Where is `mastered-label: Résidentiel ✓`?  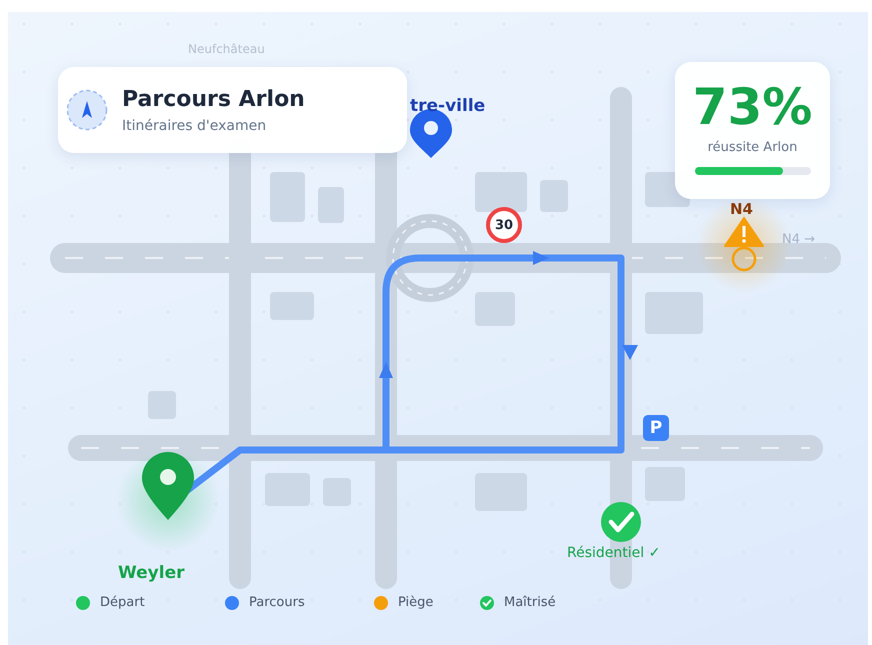
mastered-label: Résidentiel ✓ is located at coordinates (613, 553).